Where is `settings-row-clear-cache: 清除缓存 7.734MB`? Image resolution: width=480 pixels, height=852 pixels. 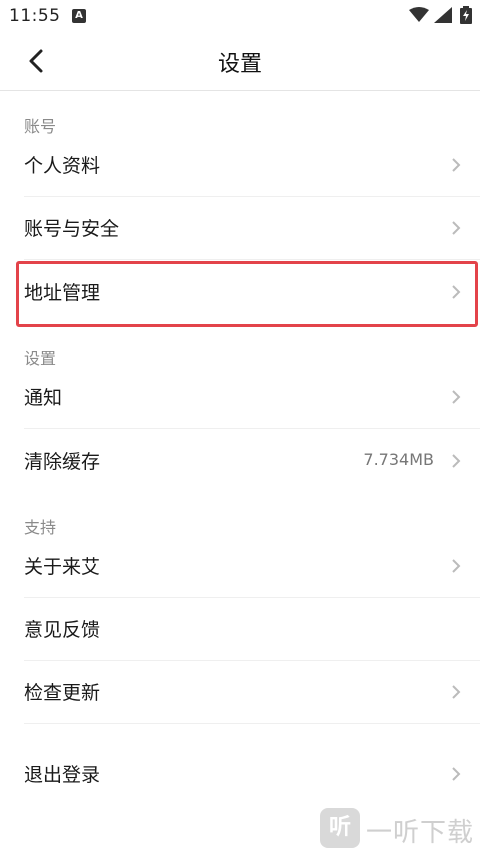 settings-row-clear-cache: 清除缓存 7.734MB is located at coordinates (240, 461).